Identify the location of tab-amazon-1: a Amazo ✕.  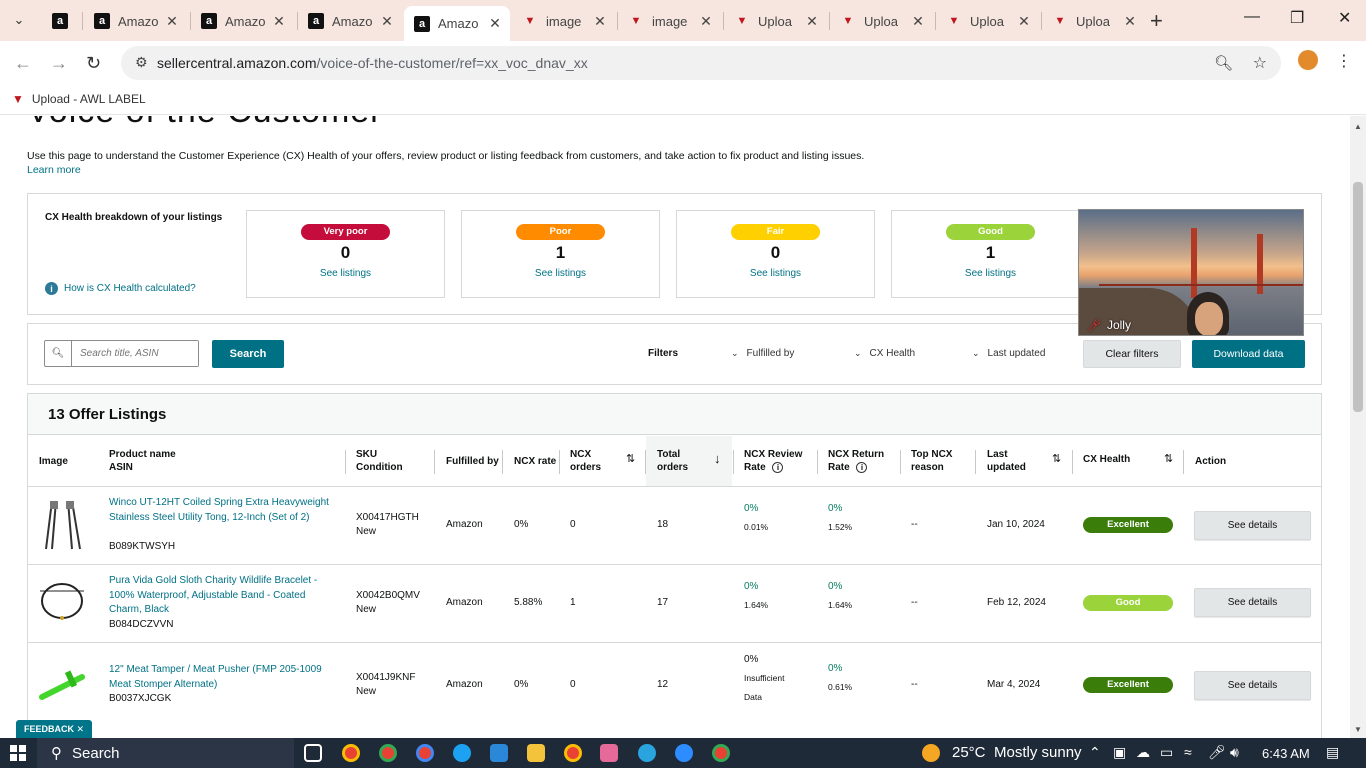
(135, 21).